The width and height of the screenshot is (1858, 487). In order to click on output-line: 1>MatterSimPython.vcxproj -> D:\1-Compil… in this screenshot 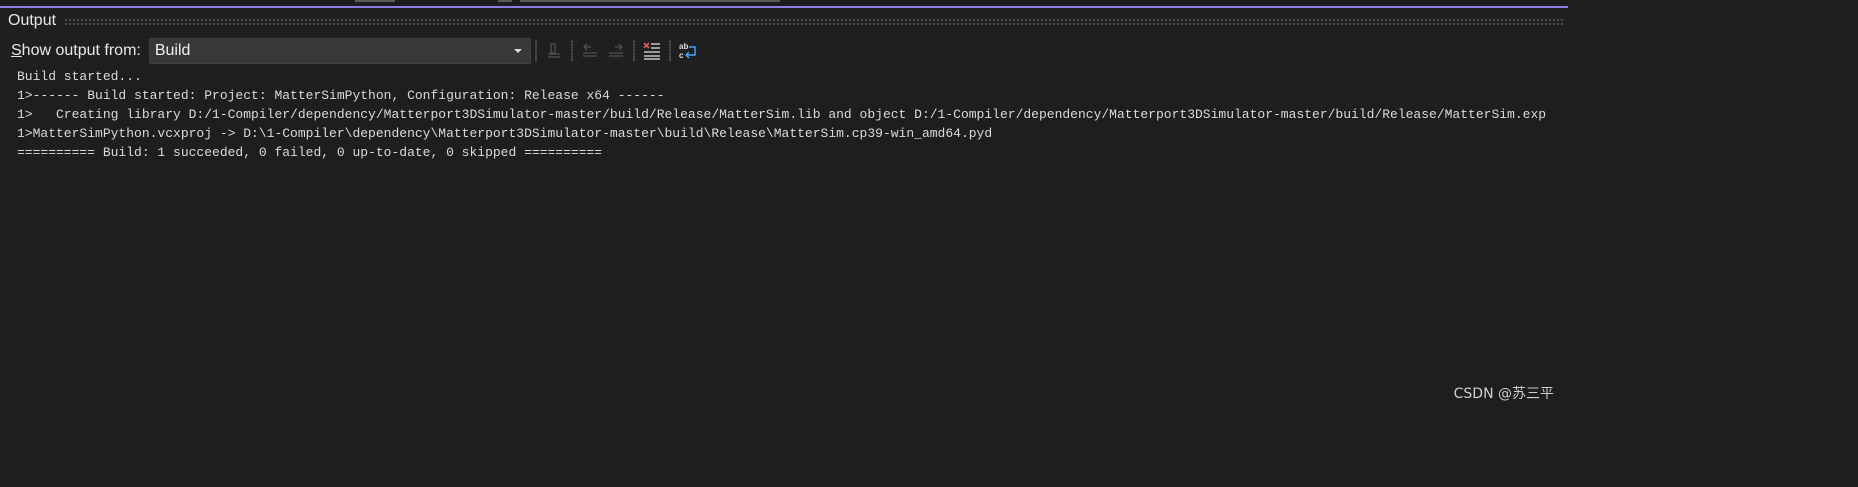, I will do `click(505, 133)`.